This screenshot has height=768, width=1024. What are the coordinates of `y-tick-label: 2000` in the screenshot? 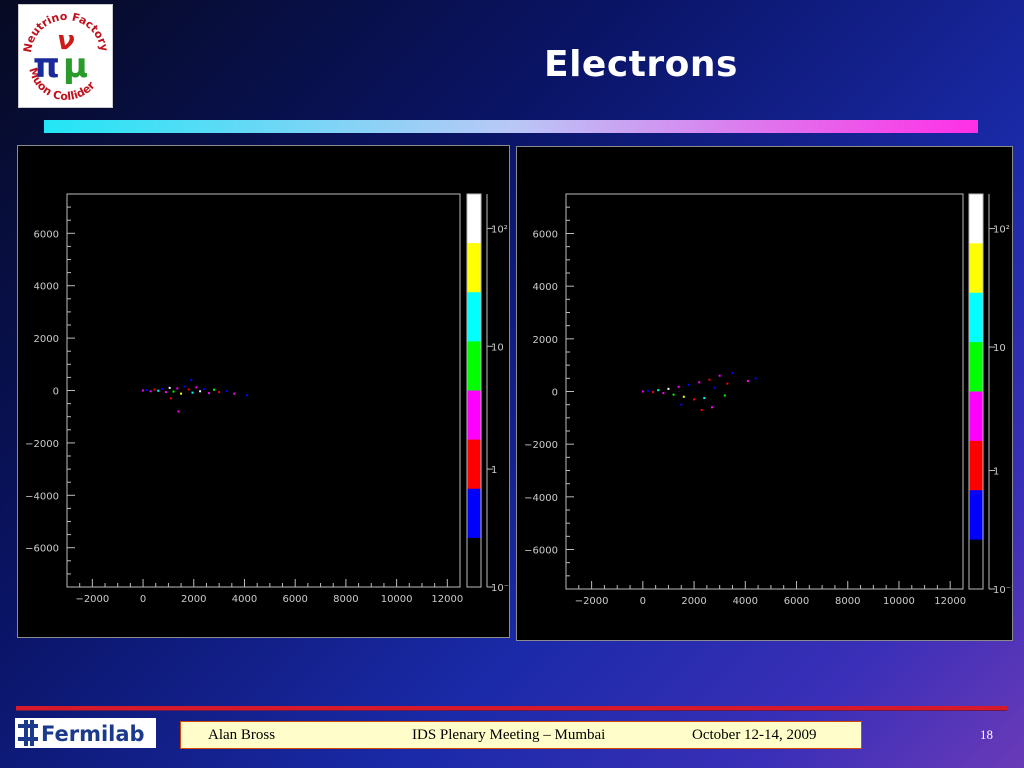 It's located at (545, 340).